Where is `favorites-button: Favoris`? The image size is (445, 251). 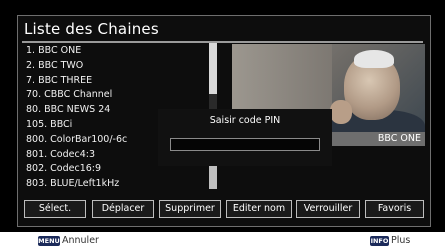
favorites-button: Favoris is located at coordinates (394, 209).